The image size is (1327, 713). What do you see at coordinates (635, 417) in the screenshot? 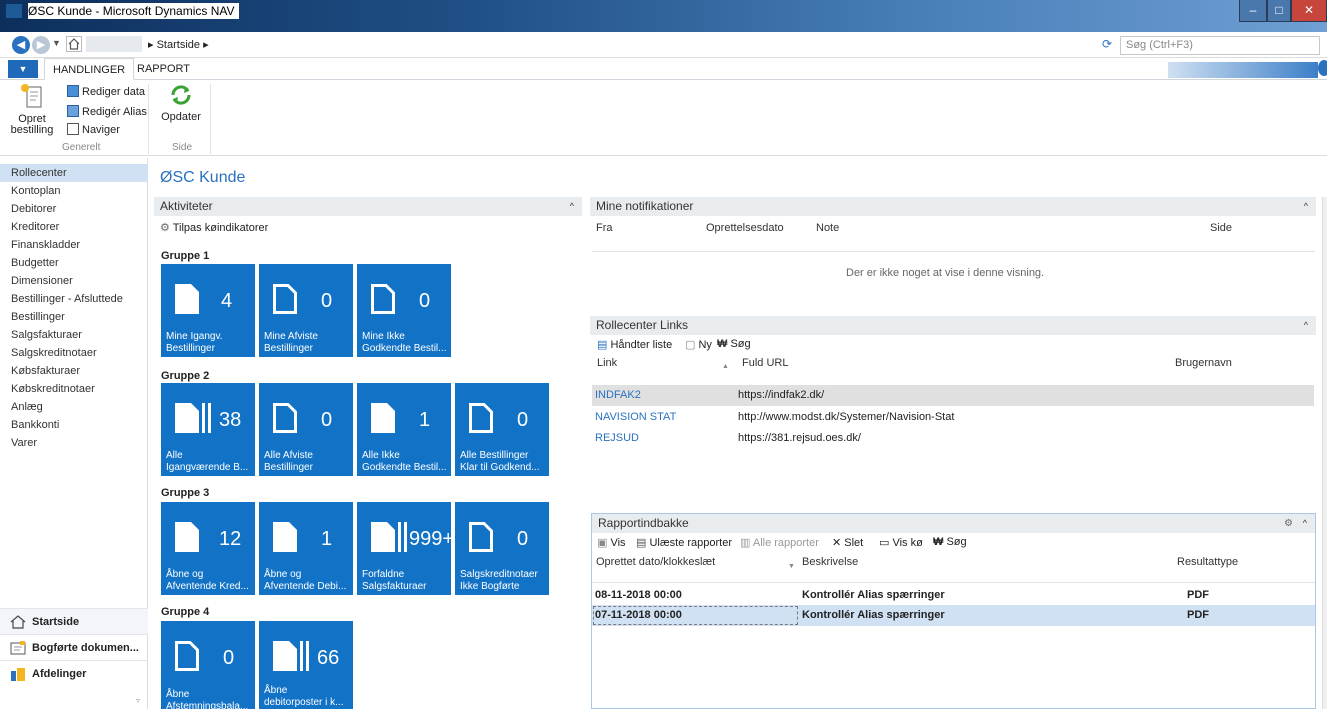
I see `link-cell: NAVISION STAT` at bounding box center [635, 417].